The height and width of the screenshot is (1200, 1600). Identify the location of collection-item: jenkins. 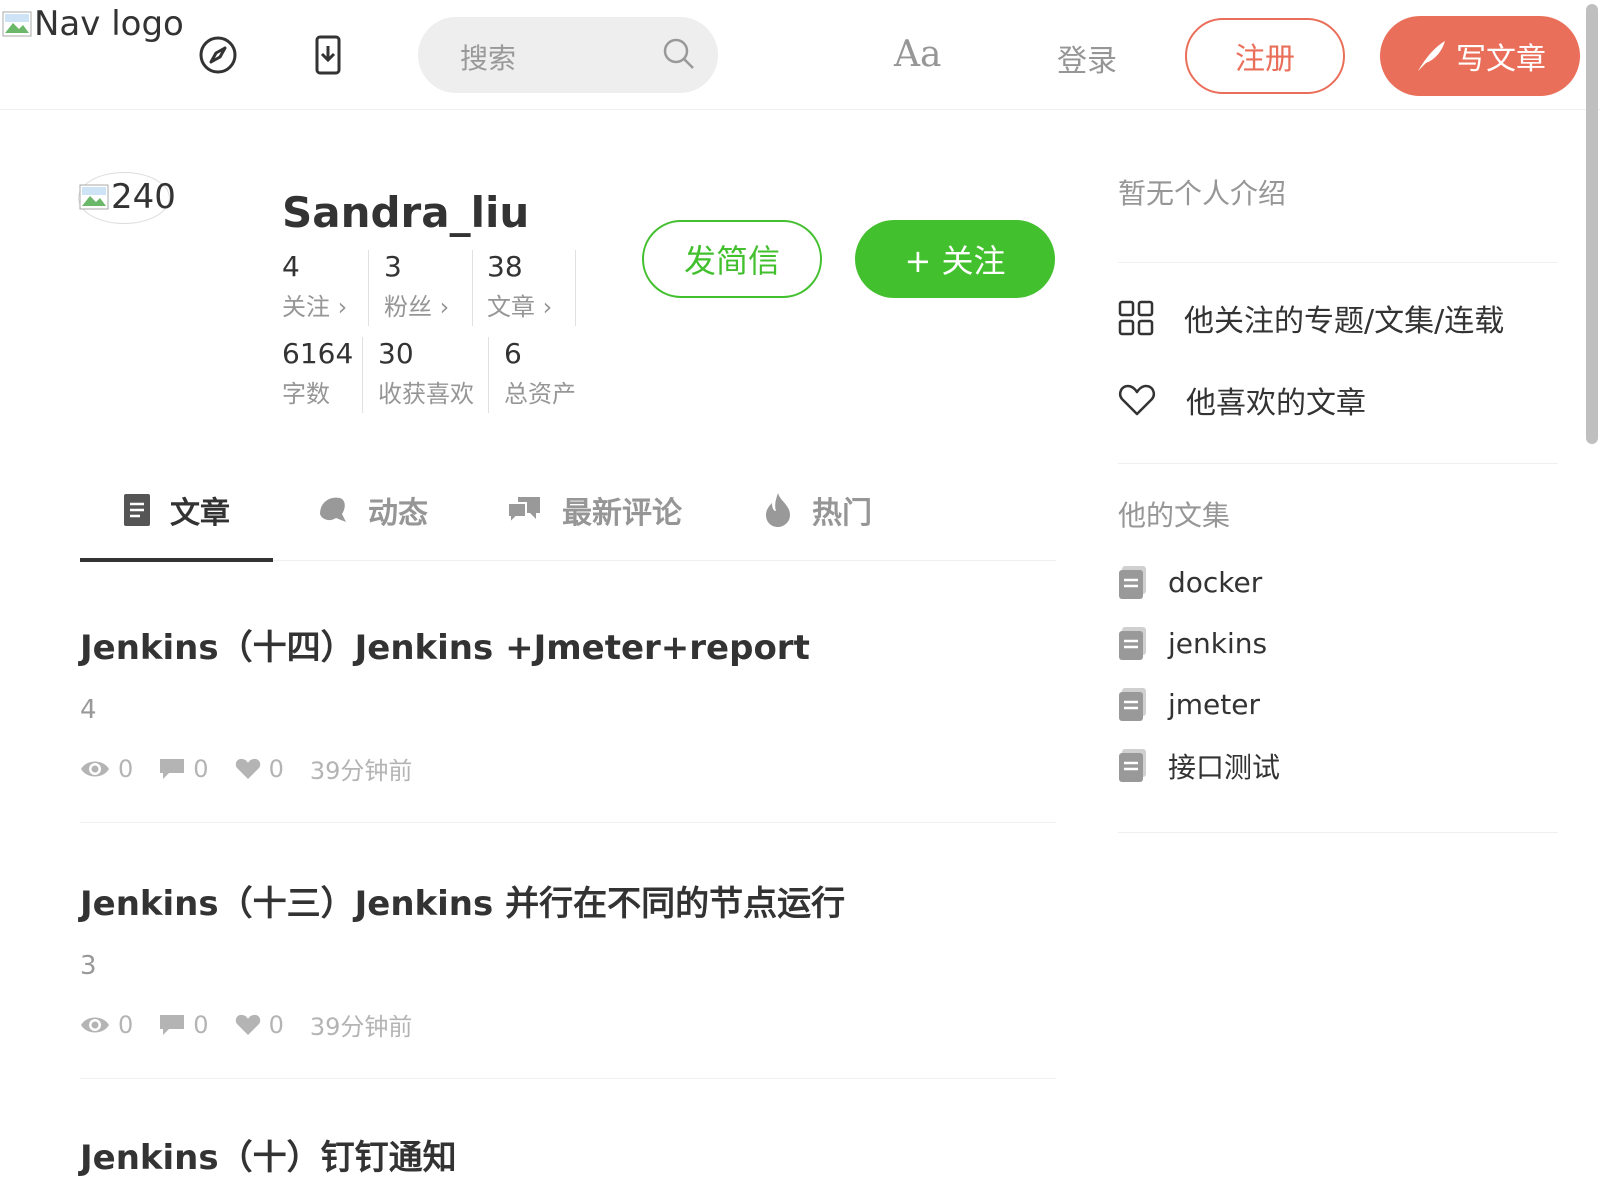
(1338, 643).